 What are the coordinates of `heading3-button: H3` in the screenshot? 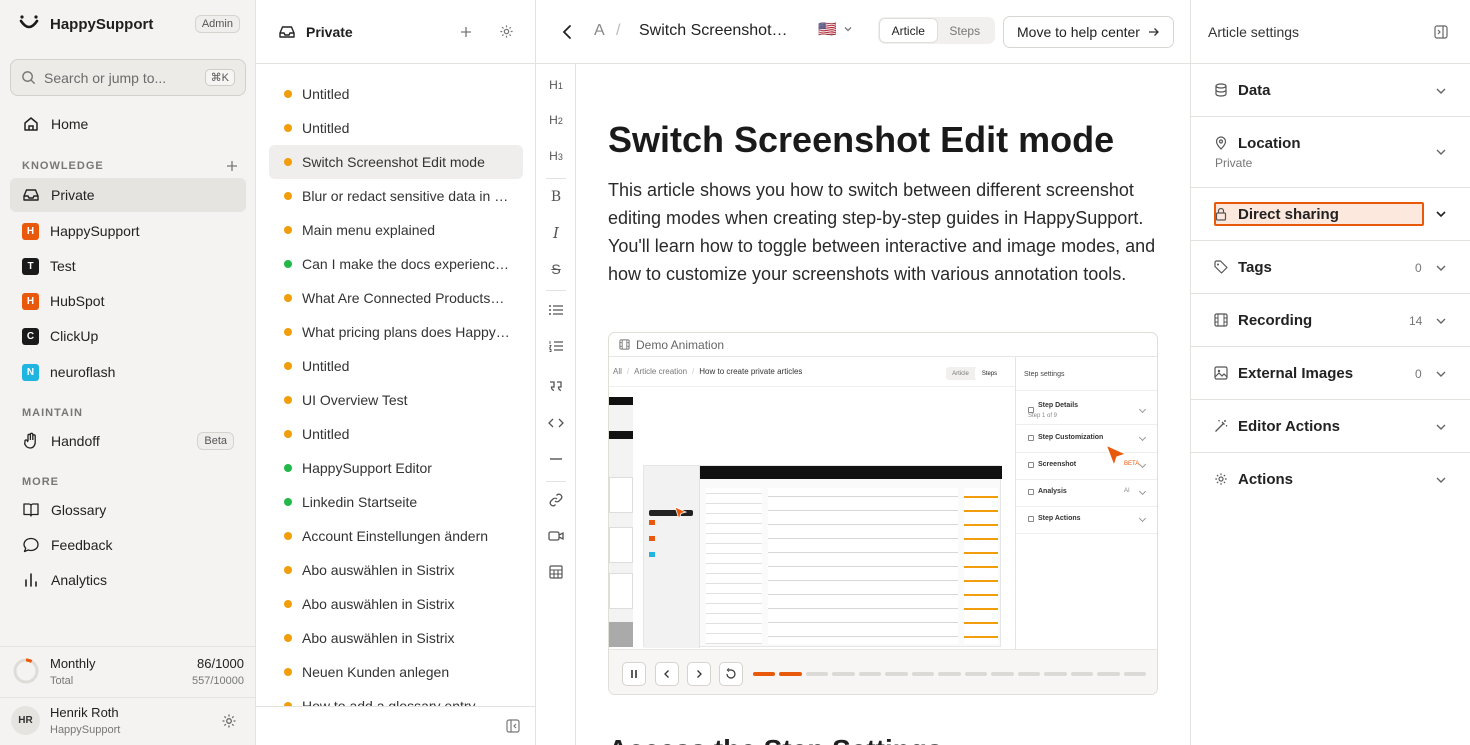 It's located at (556, 156).